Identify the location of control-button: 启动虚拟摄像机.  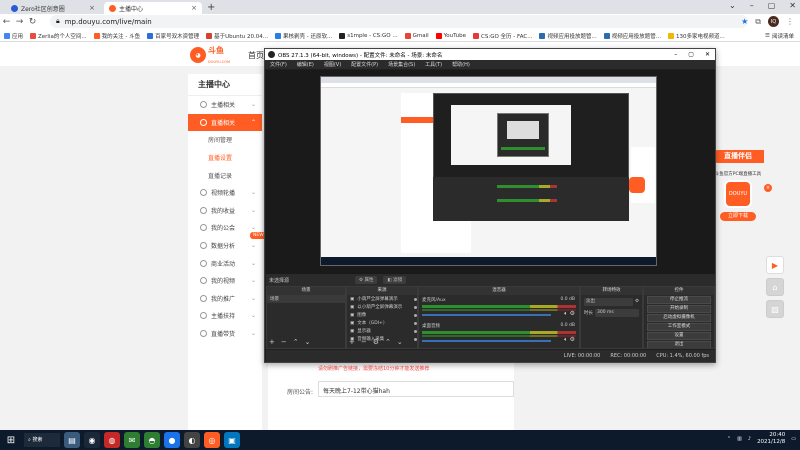
(679, 318).